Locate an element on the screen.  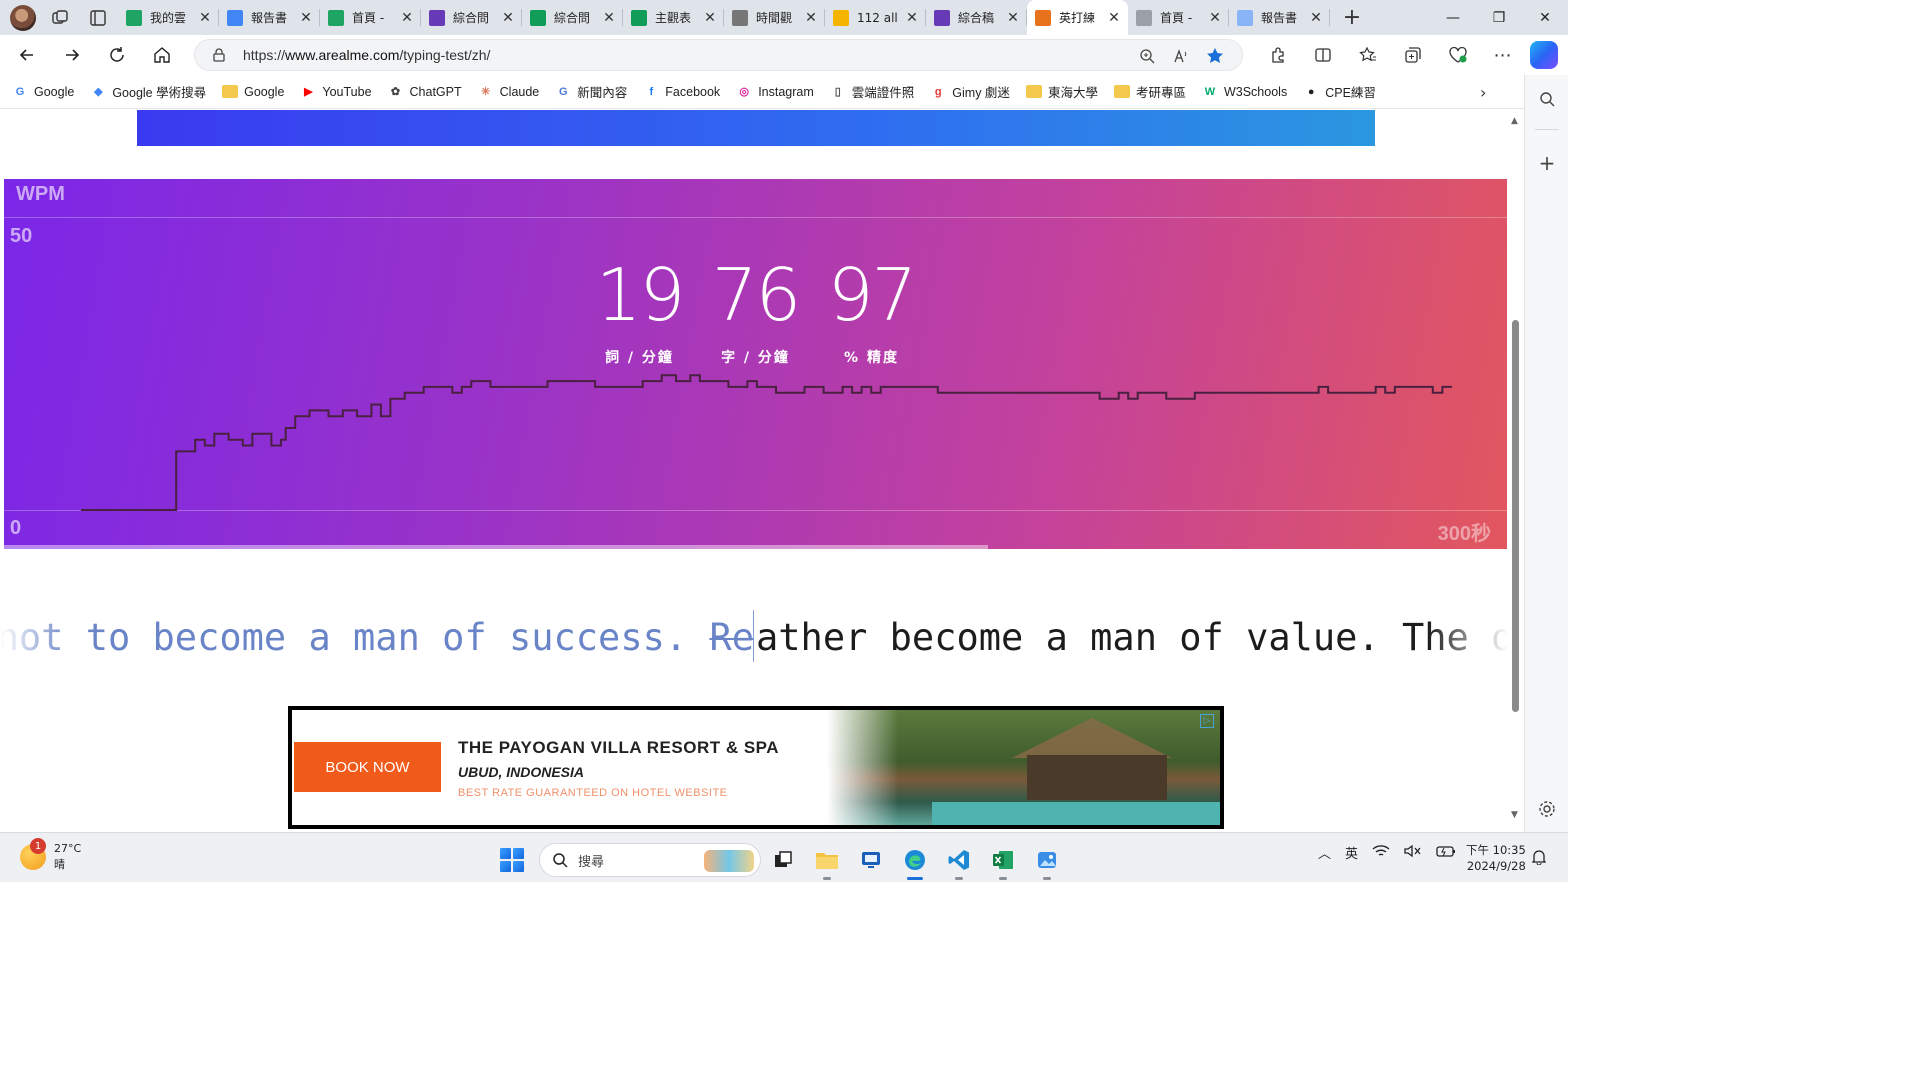
browser-essentials-icon is located at coordinates (1457, 55).